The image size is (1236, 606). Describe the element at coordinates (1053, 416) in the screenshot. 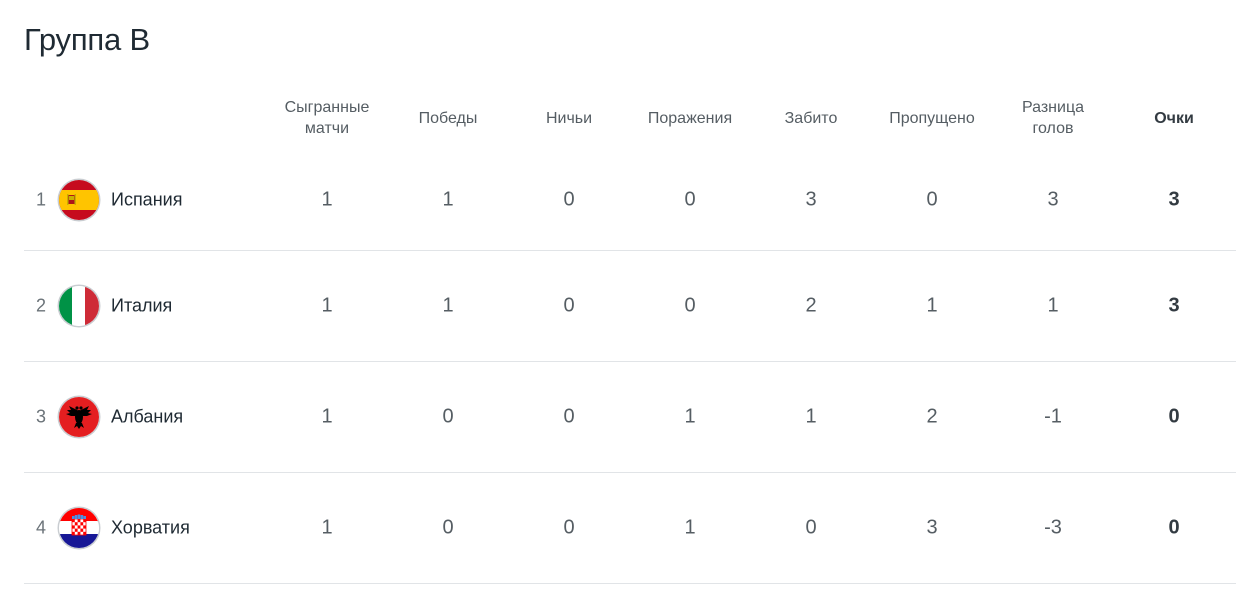

I see `cell-goal-difference: -1` at that location.